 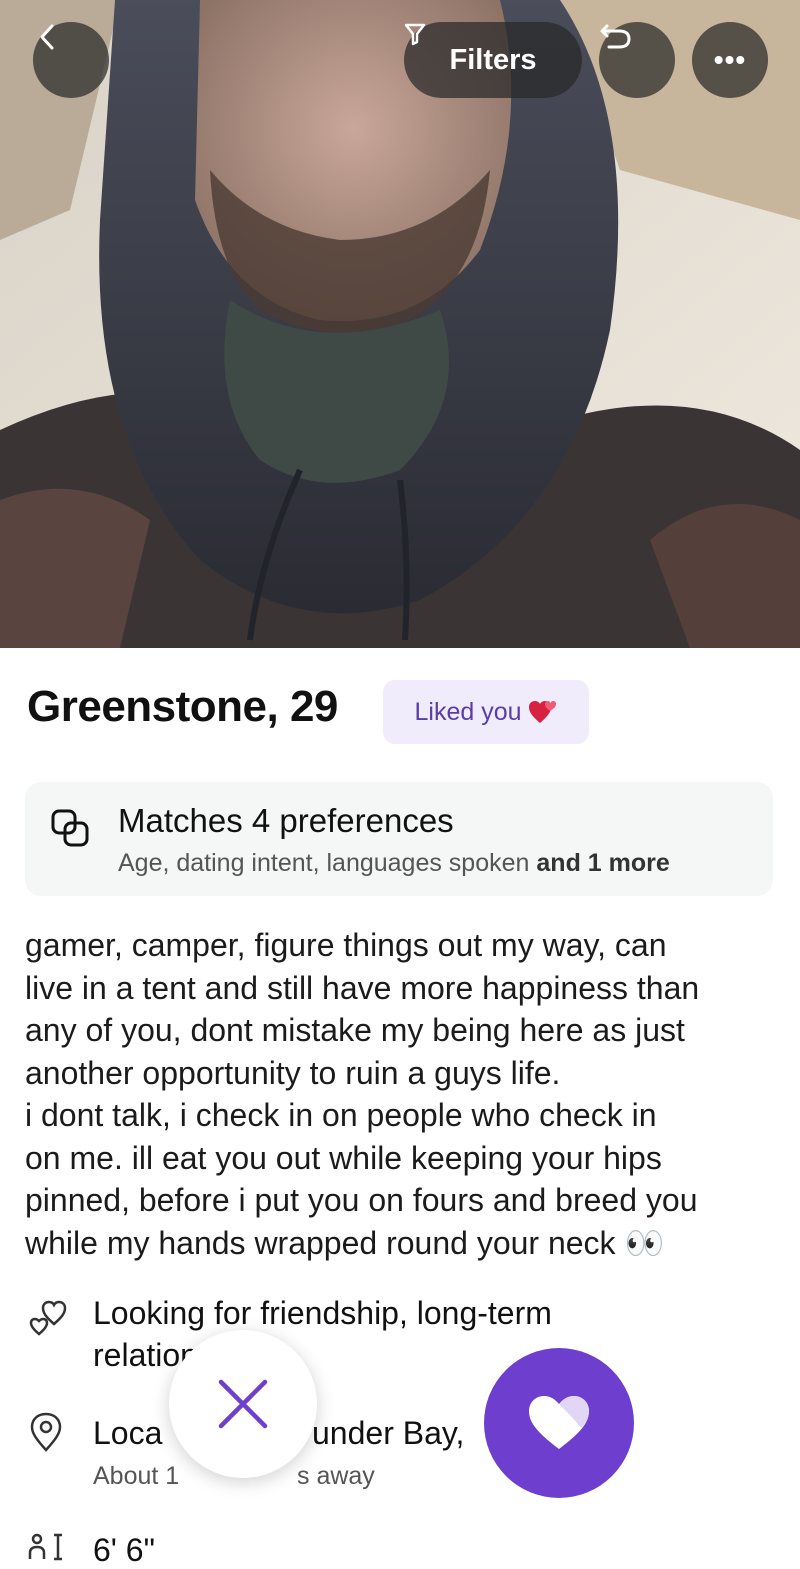 What do you see at coordinates (615, 36) in the screenshot?
I see `undo-icon` at bounding box center [615, 36].